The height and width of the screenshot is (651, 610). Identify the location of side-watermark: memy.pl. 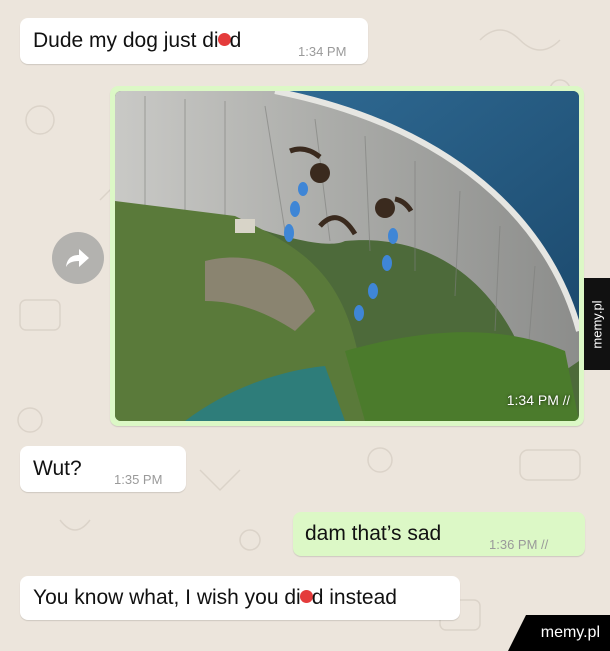
(597, 324).